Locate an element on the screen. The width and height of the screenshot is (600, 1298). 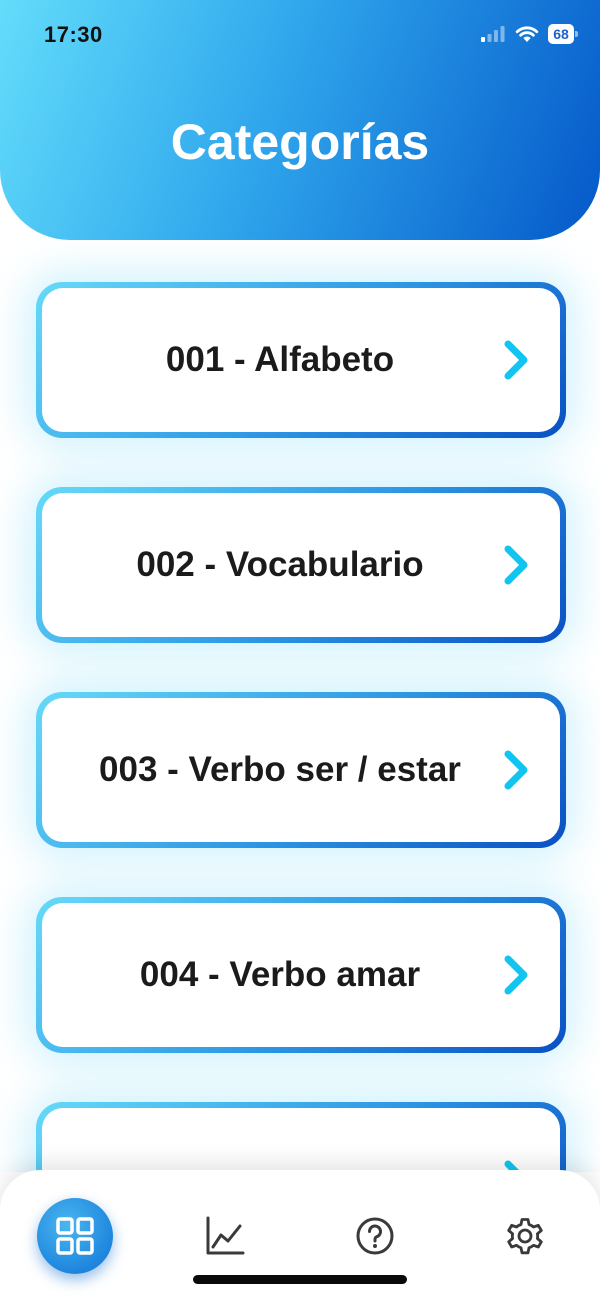
category-card-body: 001 - Alfabeto is located at coordinates (301, 360).